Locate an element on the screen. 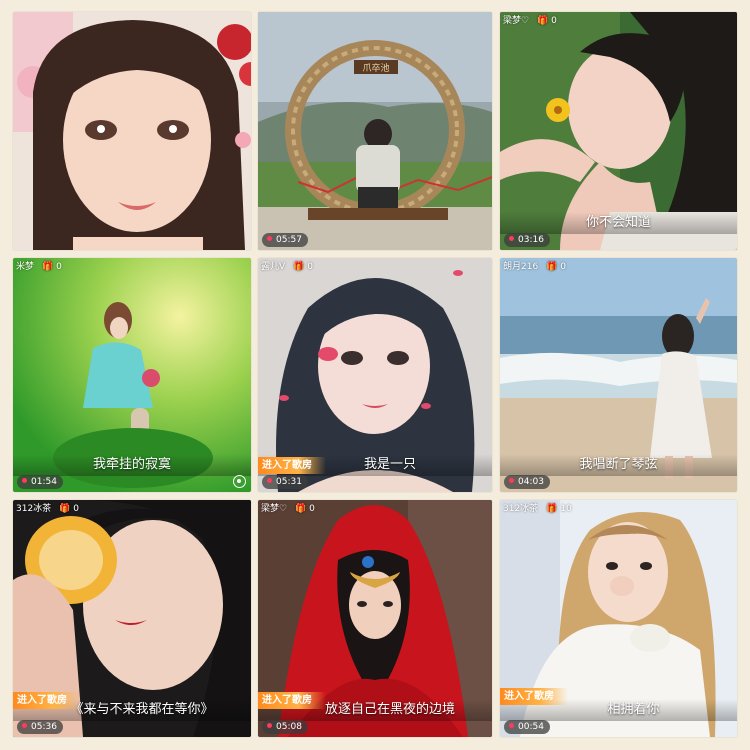 The width and height of the screenshot is (750, 750). video-tile is located at coordinates (132, 131).